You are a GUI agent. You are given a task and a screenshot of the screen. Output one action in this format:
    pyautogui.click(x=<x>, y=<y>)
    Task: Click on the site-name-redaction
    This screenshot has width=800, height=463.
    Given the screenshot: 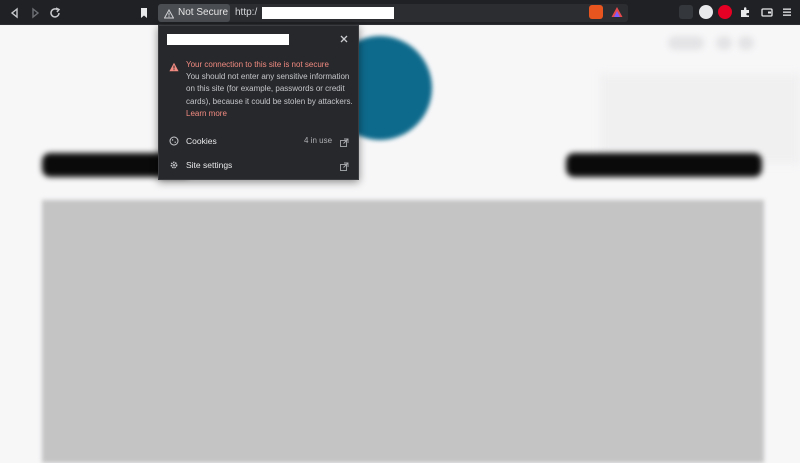 What is the action you would take?
    pyautogui.click(x=228, y=39)
    